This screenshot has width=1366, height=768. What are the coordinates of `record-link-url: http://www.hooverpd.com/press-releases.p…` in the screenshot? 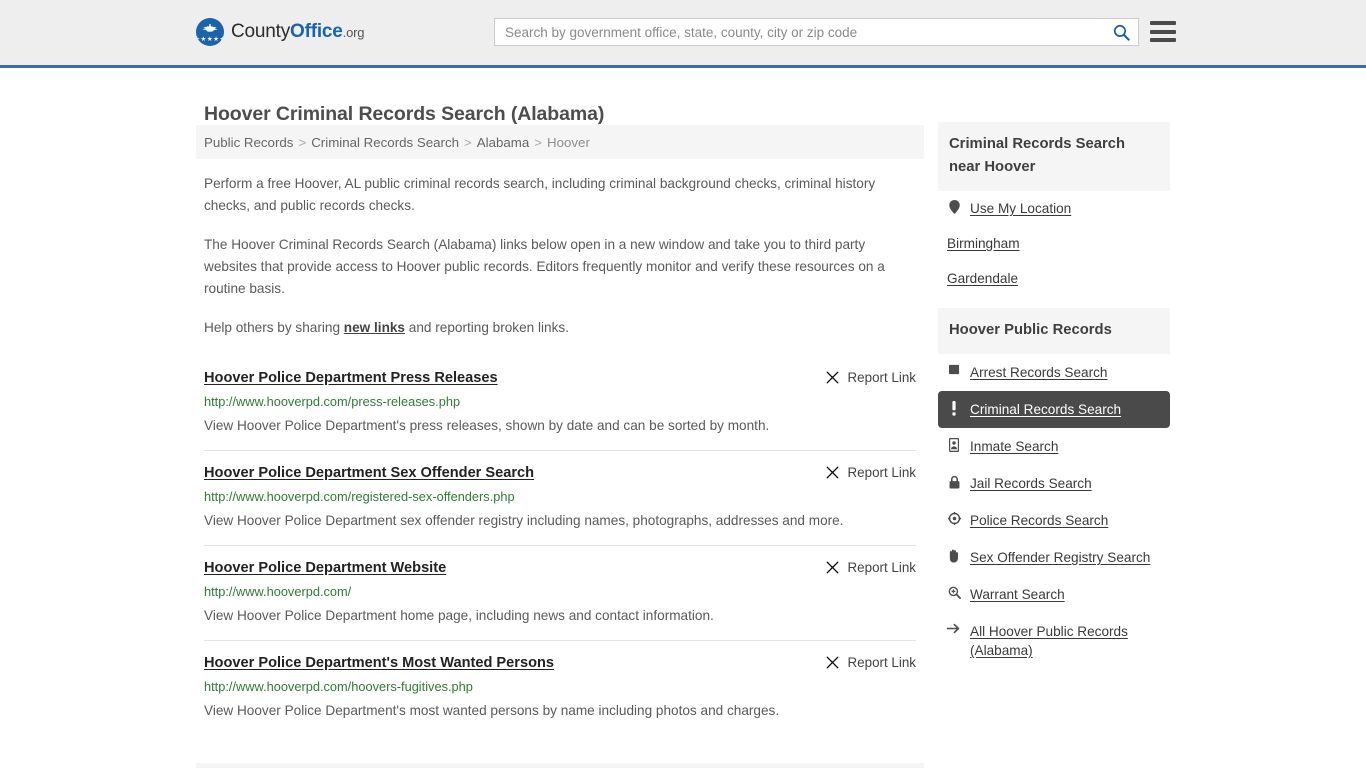 It's located at (560, 401).